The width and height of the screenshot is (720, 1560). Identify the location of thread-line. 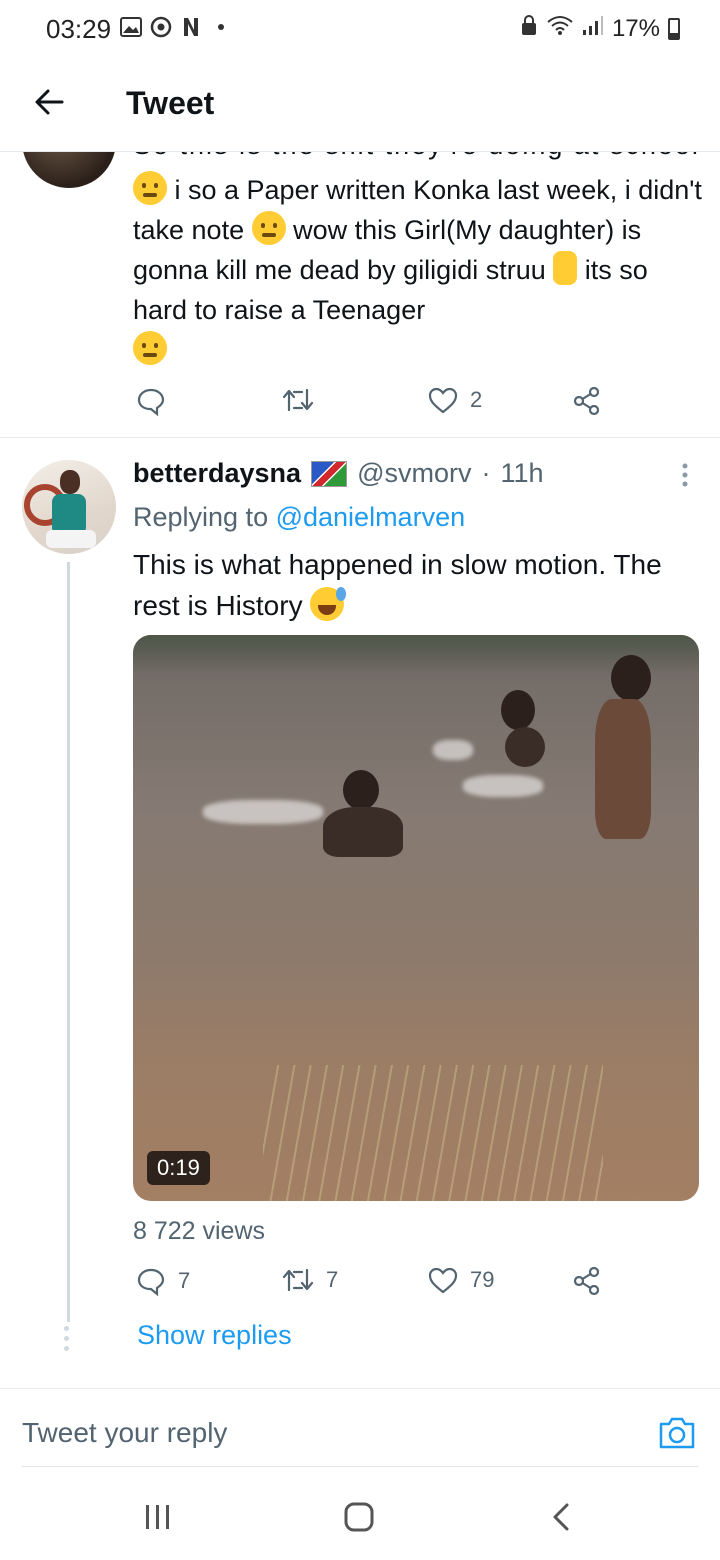
(68, 942).